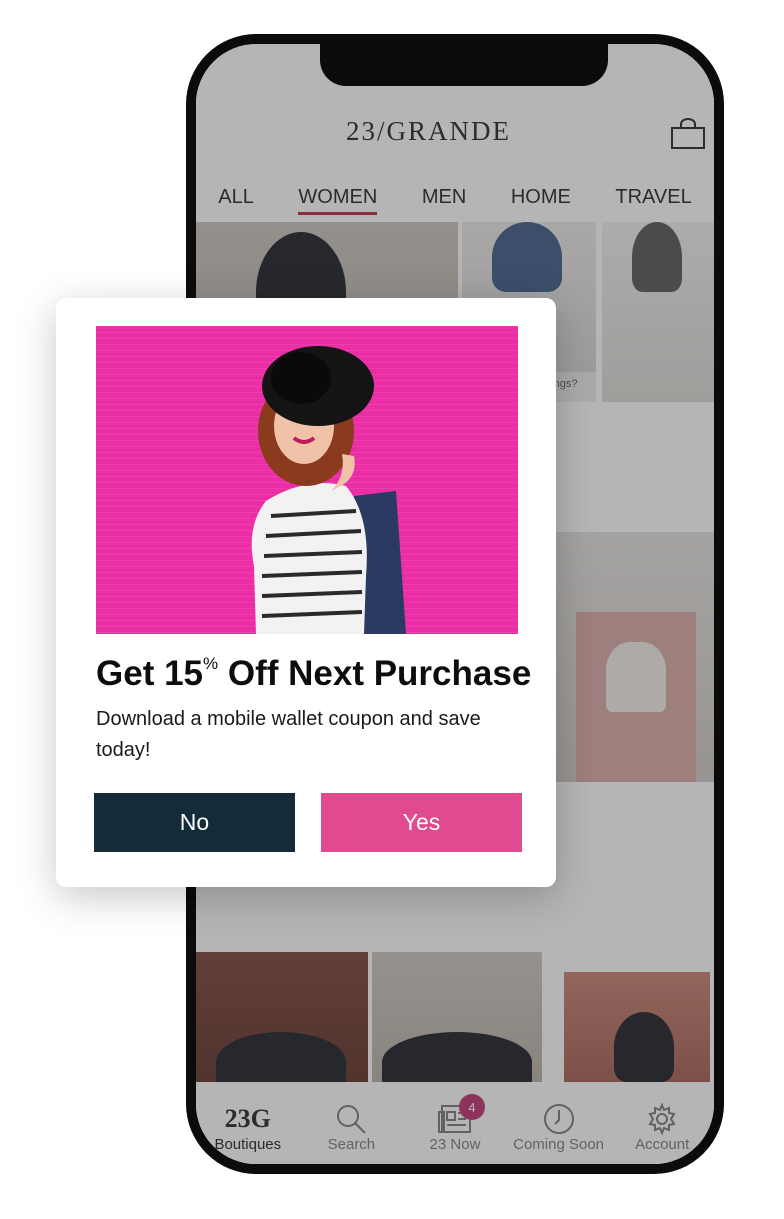 This screenshot has height=1219, width=784. Describe the element at coordinates (194, 822) in the screenshot. I see `no-button: No` at that location.